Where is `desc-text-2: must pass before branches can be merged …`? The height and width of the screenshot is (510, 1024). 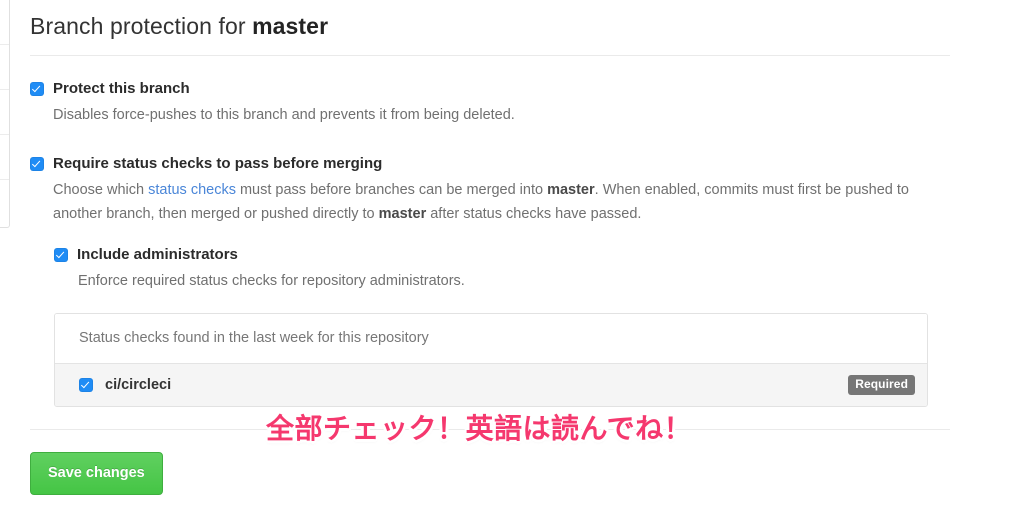
desc-text-2: must pass before branches can be merged … is located at coordinates (391, 190).